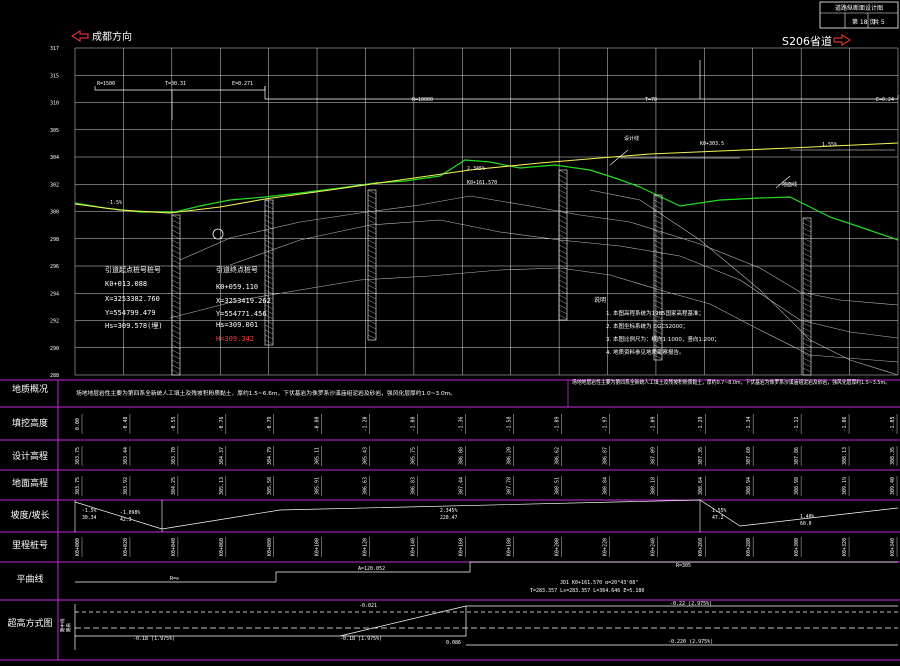 The width and height of the screenshot is (900, 666). I want to click on plan-straight: R=∞, so click(174, 579).